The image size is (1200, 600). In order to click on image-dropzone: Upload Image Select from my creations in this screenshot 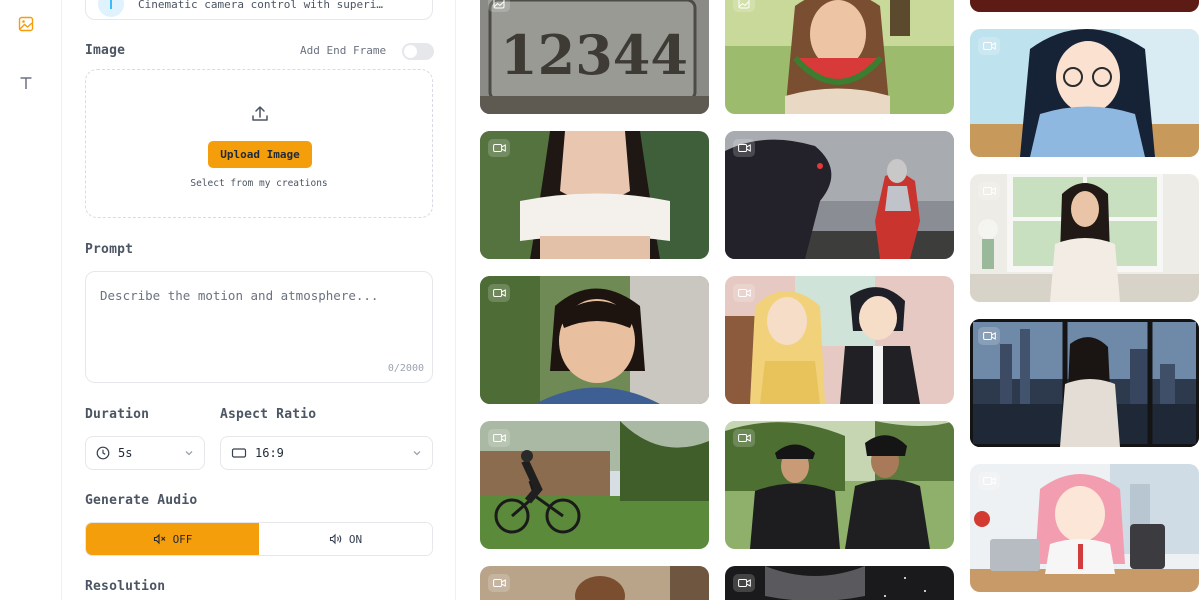, I will do `click(259, 143)`.